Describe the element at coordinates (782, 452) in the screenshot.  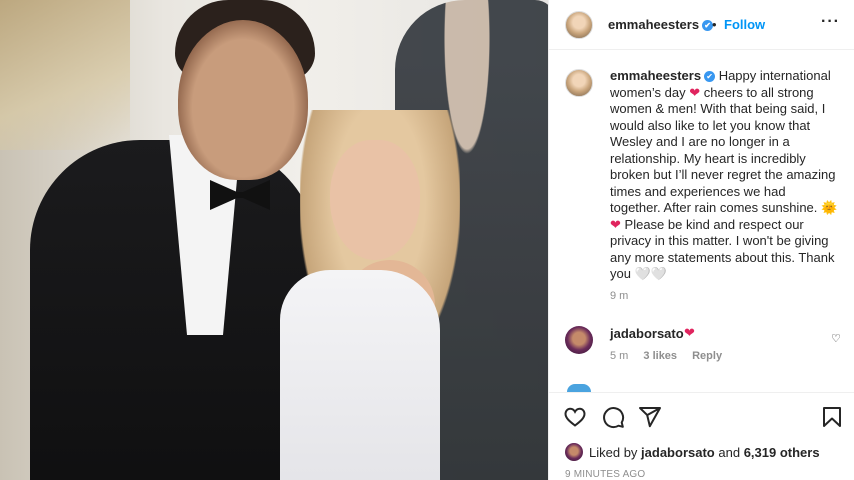
I see `likes-others: 6,319 others` at that location.